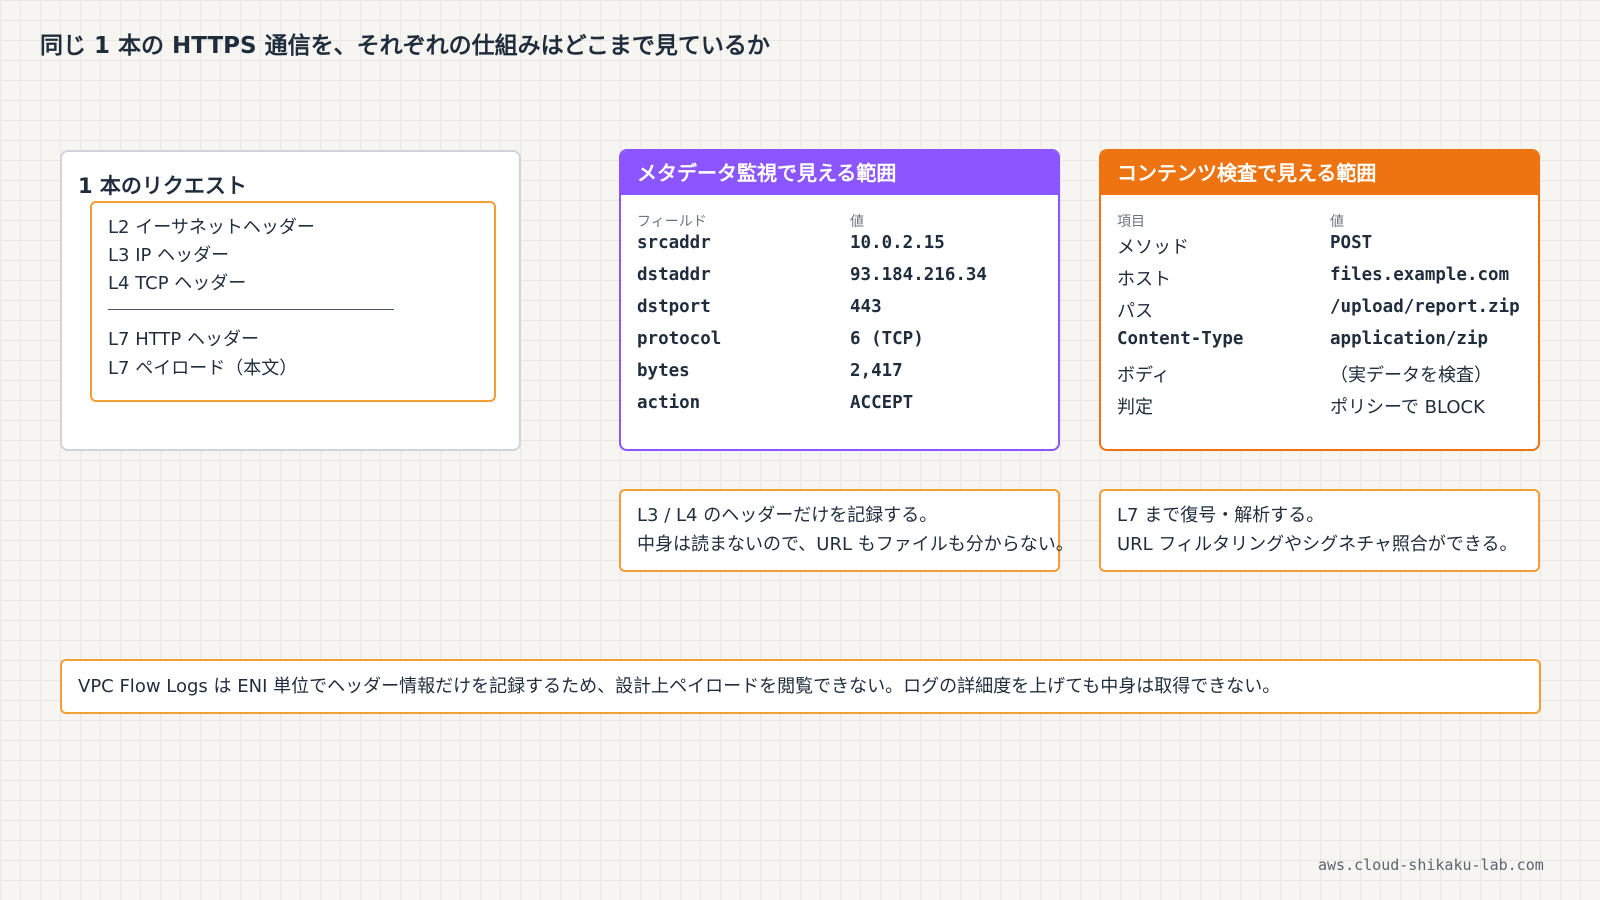 The height and width of the screenshot is (900, 1600). I want to click on metadata-row-key: action, so click(669, 403).